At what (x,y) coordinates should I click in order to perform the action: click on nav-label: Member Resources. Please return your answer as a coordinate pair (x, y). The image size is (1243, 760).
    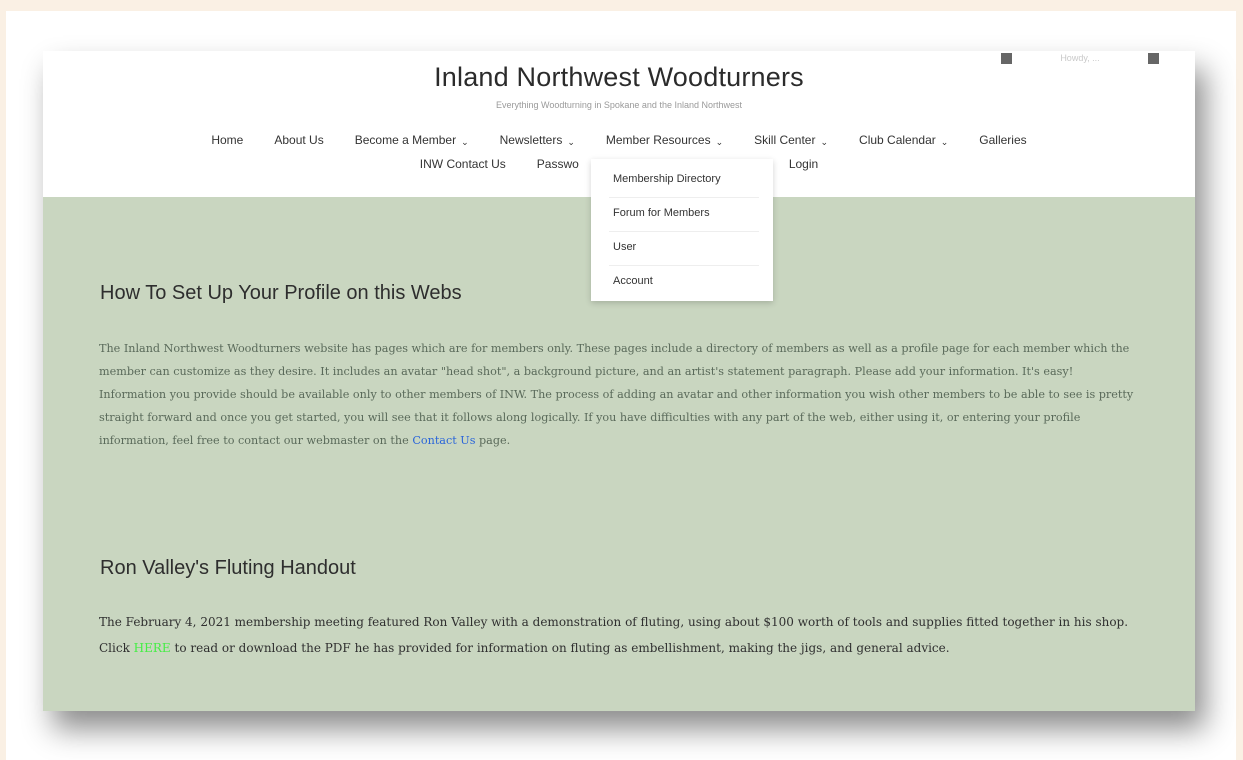
    Looking at the image, I should click on (658, 140).